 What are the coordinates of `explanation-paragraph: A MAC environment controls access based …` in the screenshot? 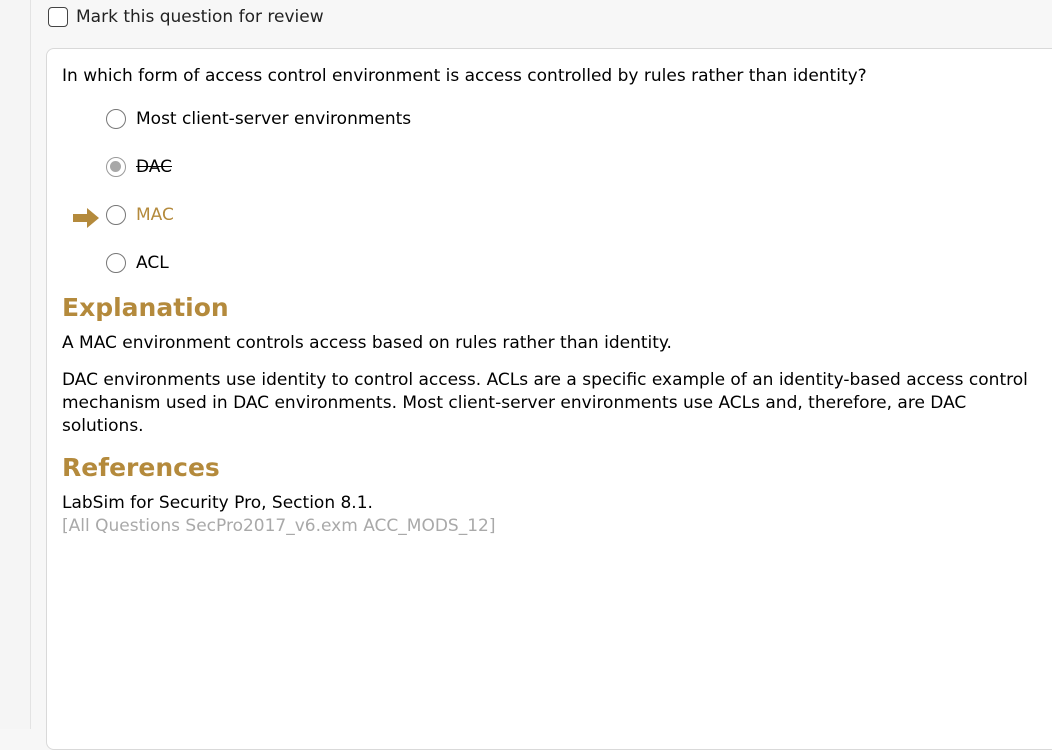 It's located at (367, 343).